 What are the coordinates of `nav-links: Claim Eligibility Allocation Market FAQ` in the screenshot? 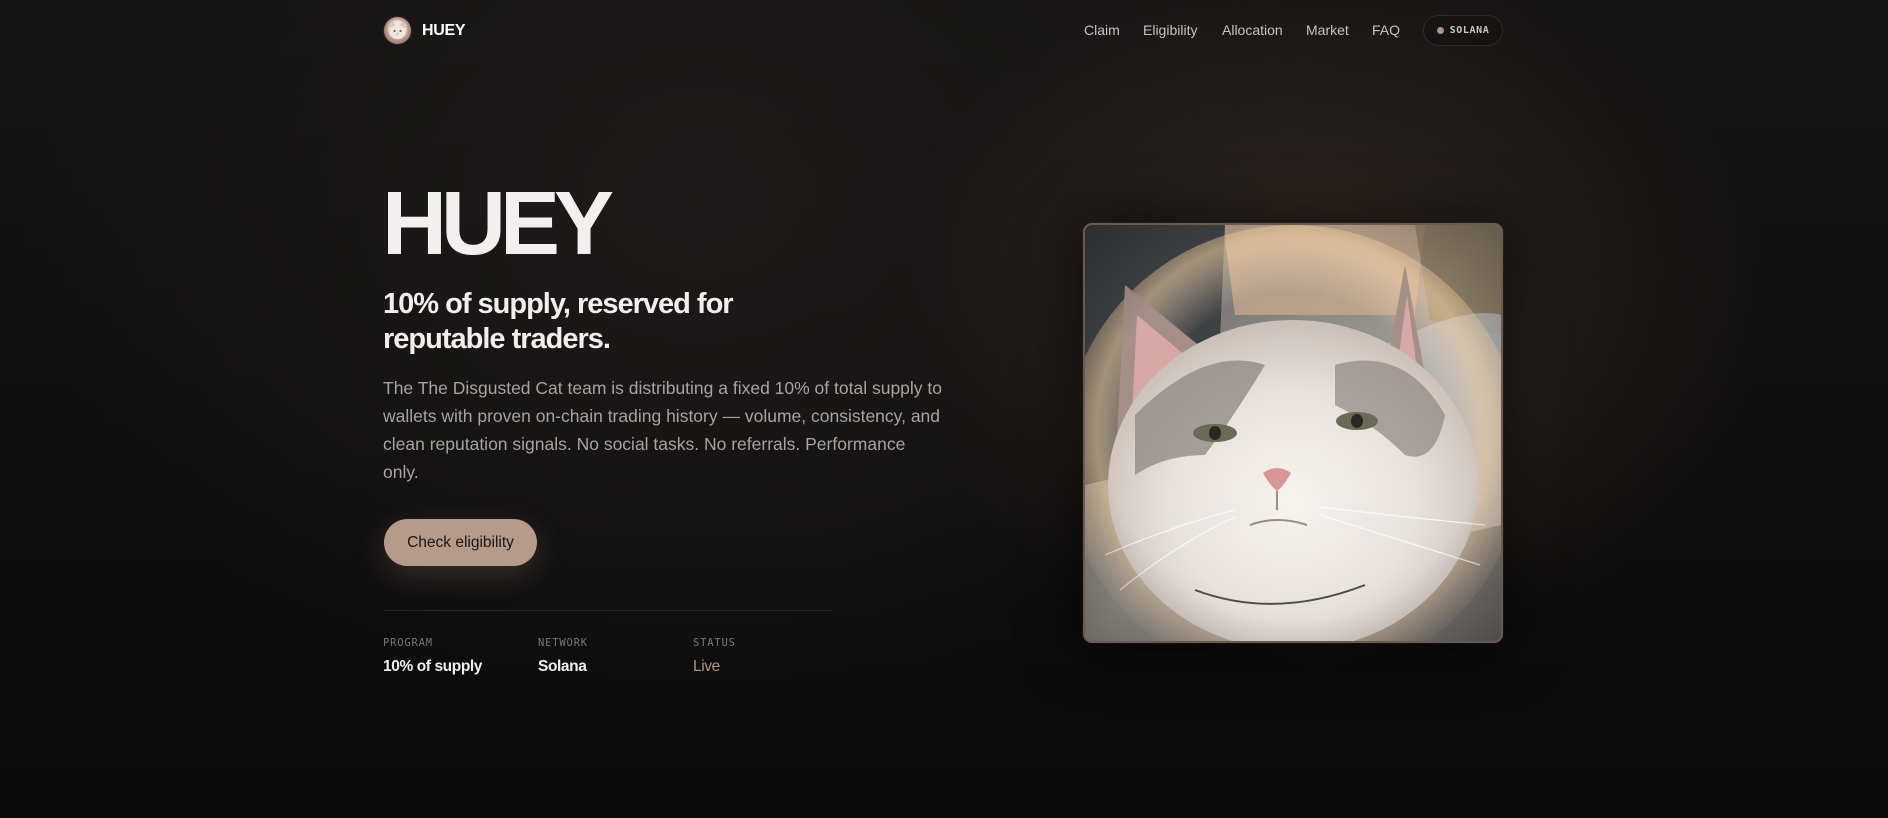 It's located at (944, 32).